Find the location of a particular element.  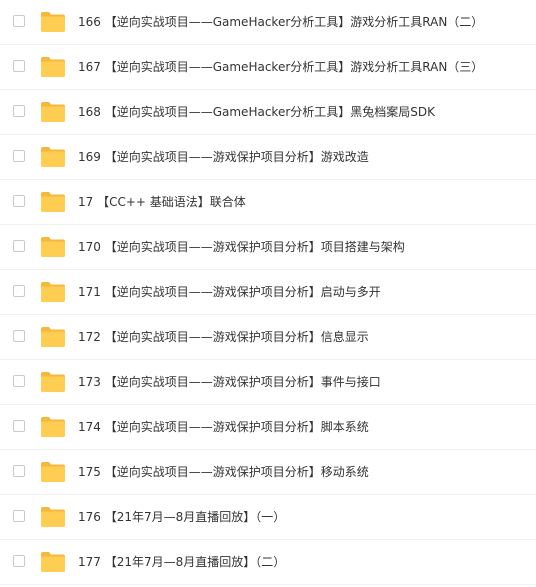

file-row: 168 【逆向实战项目——GameHacker分析工具】黑兔档案局SDK is located at coordinates (268, 112).